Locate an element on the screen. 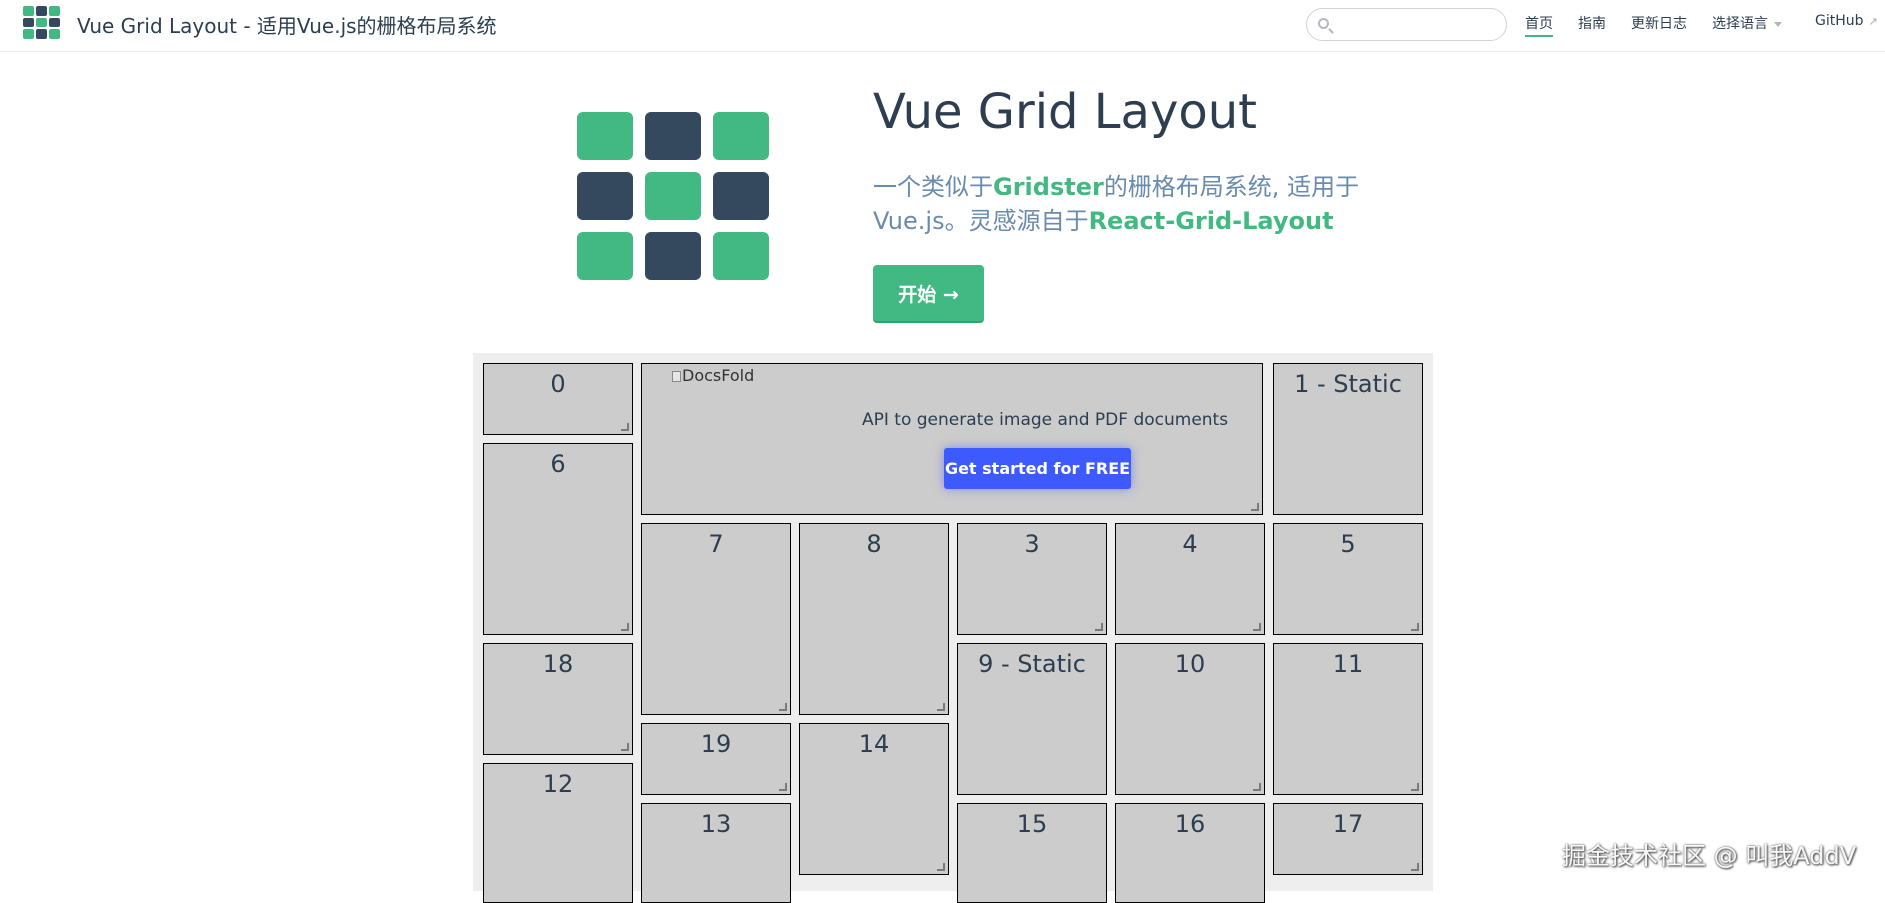  gridster-highlight: Gridster is located at coordinates (1048, 187).